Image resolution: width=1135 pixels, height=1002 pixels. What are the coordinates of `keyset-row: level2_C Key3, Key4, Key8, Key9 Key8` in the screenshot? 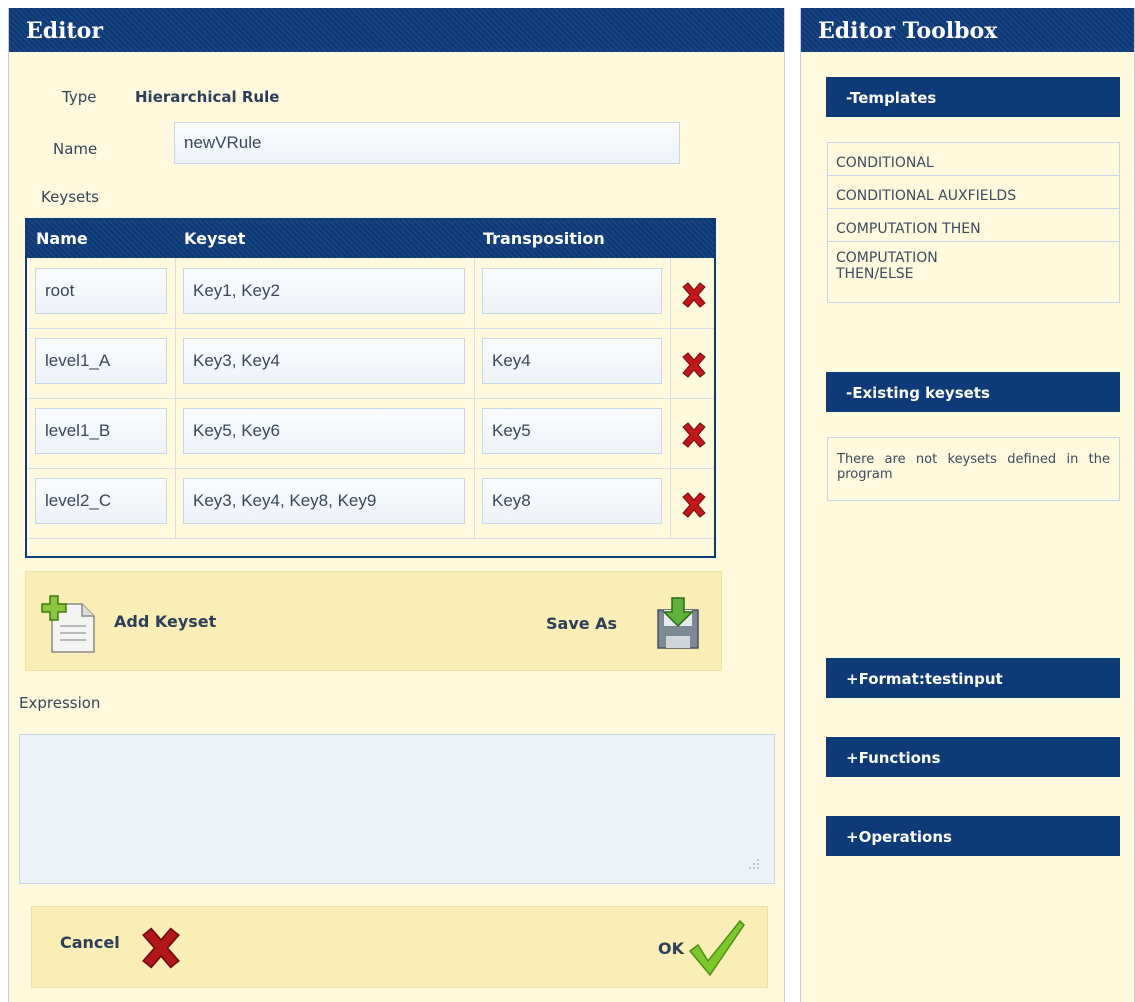 It's located at (370, 503).